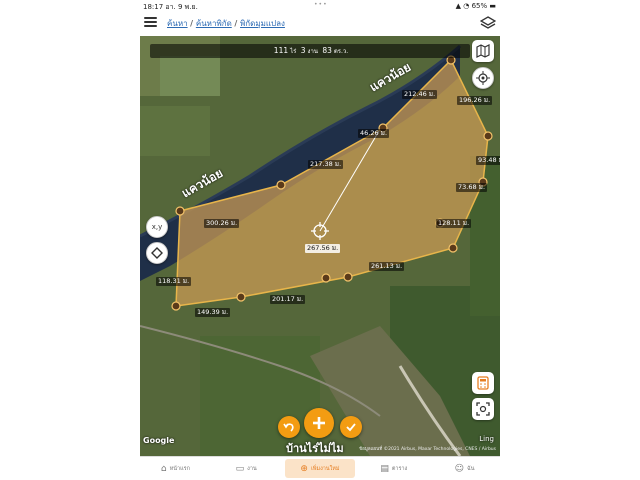 The height and width of the screenshot is (480, 640). What do you see at coordinates (387, 266) in the screenshot?
I see `segment-length: 261.13 ม.` at bounding box center [387, 266].